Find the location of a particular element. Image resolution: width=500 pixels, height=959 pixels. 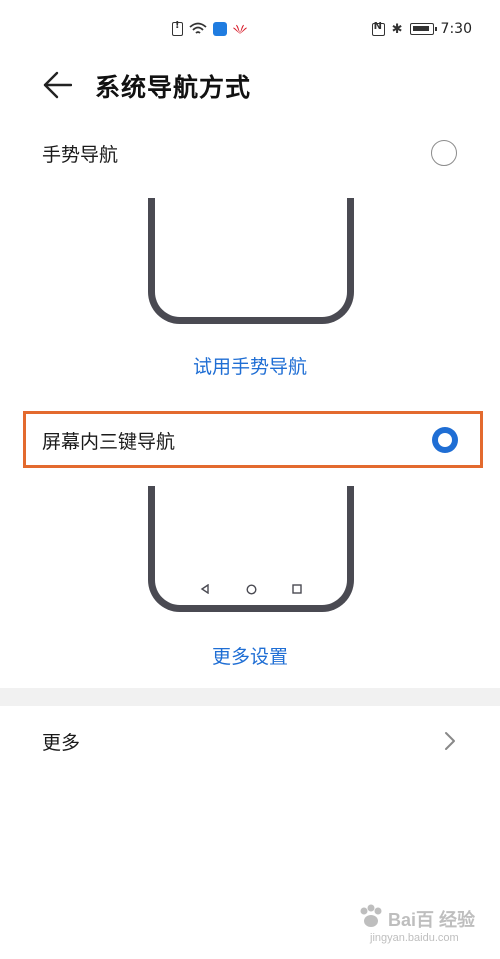

chevron-right-icon is located at coordinates (450, 741).